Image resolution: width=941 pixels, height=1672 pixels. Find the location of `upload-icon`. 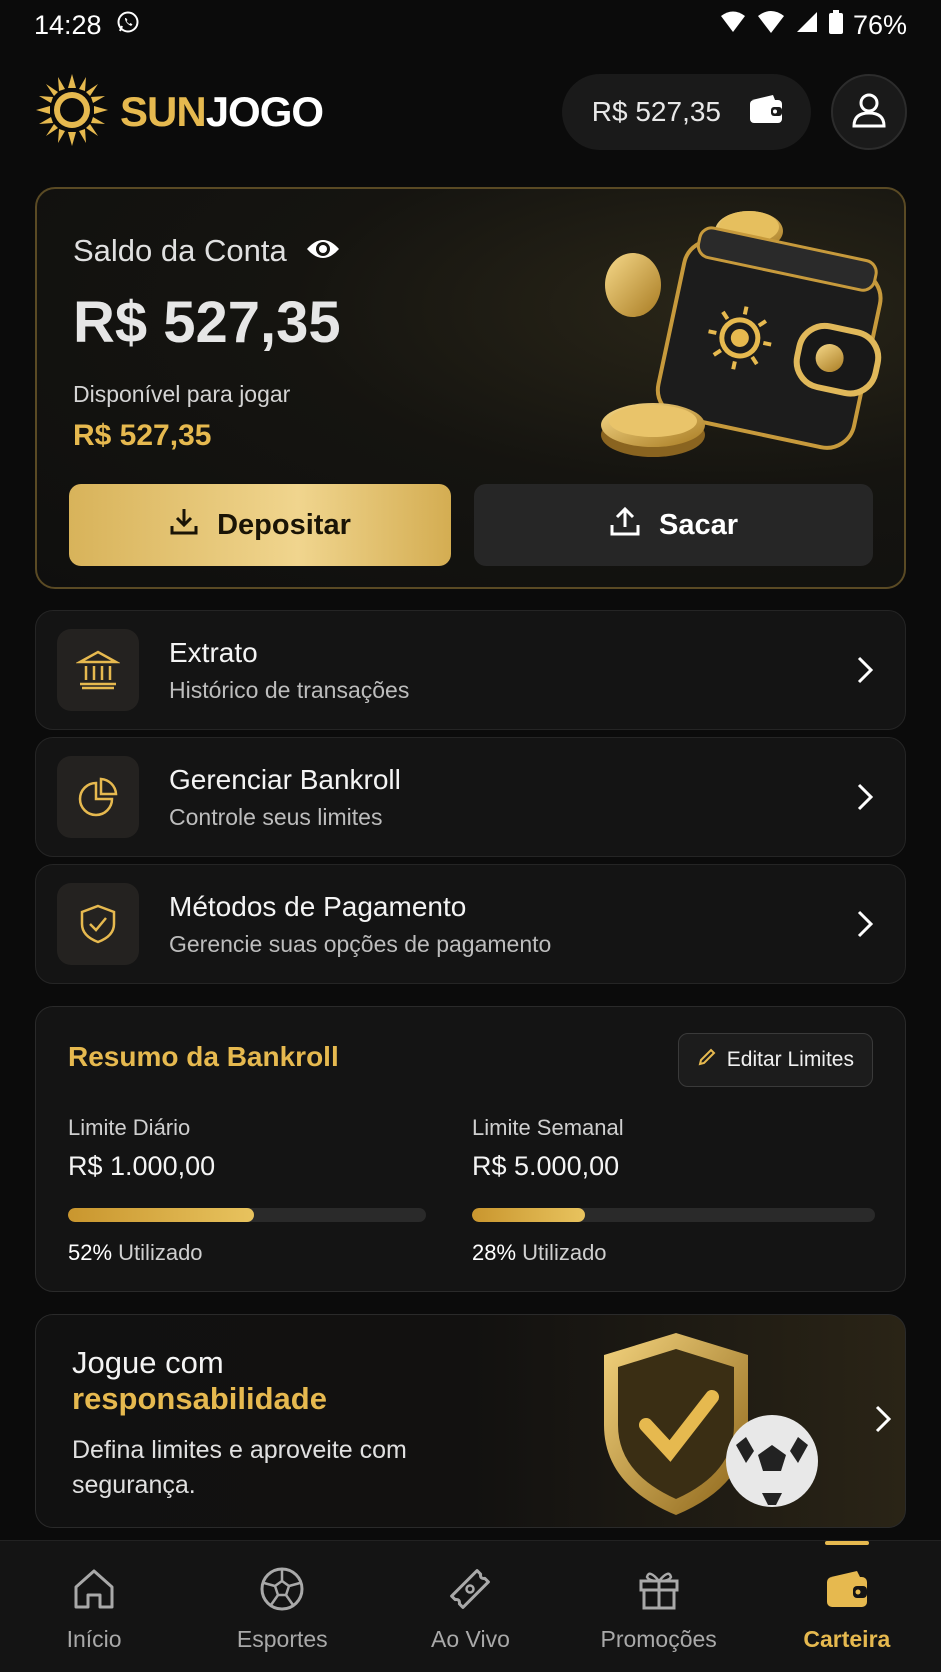

upload-icon is located at coordinates (625, 525).